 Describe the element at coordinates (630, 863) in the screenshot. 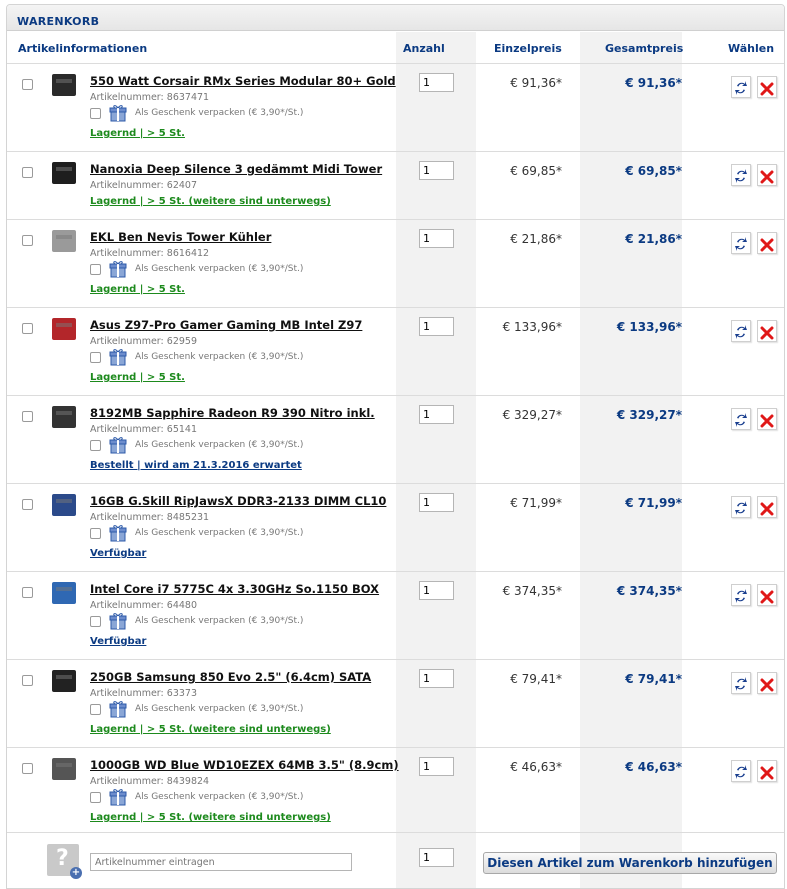

I see `add-to-cart-button: Diesen Artikel zum Warenkorb hinzufügen` at that location.